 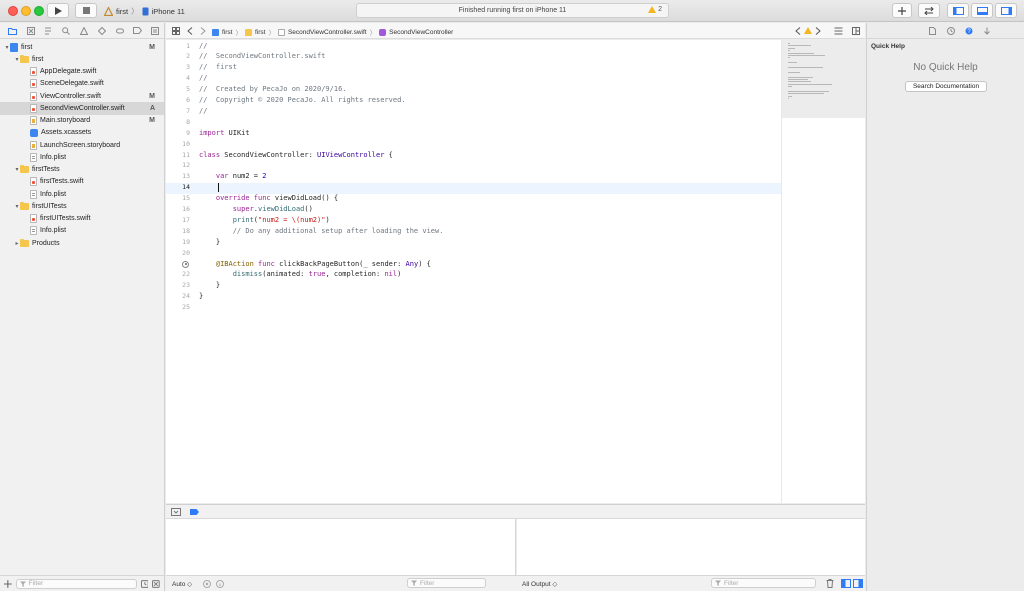 What do you see at coordinates (8, 583) in the screenshot?
I see `add-file-icon` at bounding box center [8, 583].